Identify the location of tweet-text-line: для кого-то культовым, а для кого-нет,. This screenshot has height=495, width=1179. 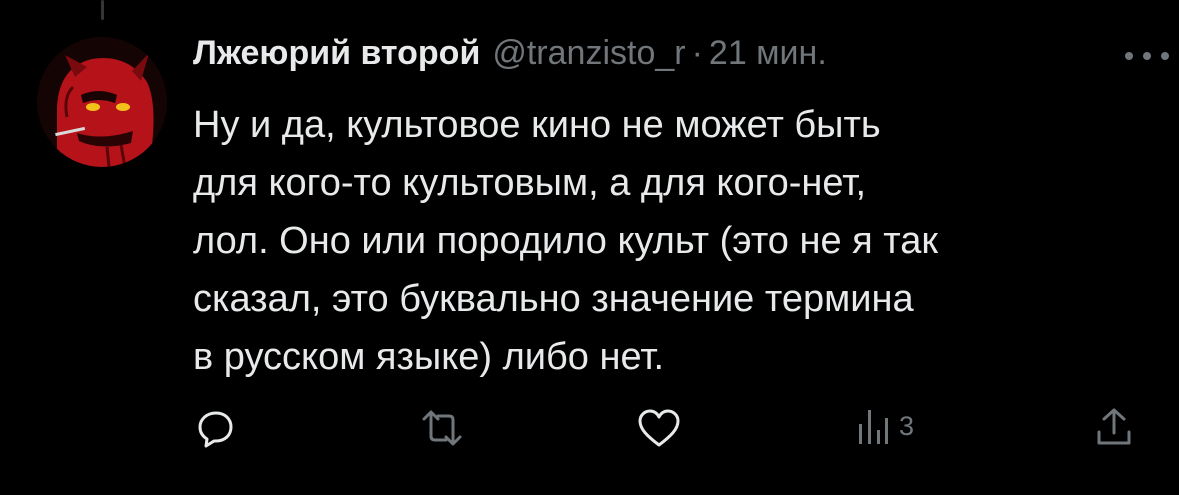
(529, 183).